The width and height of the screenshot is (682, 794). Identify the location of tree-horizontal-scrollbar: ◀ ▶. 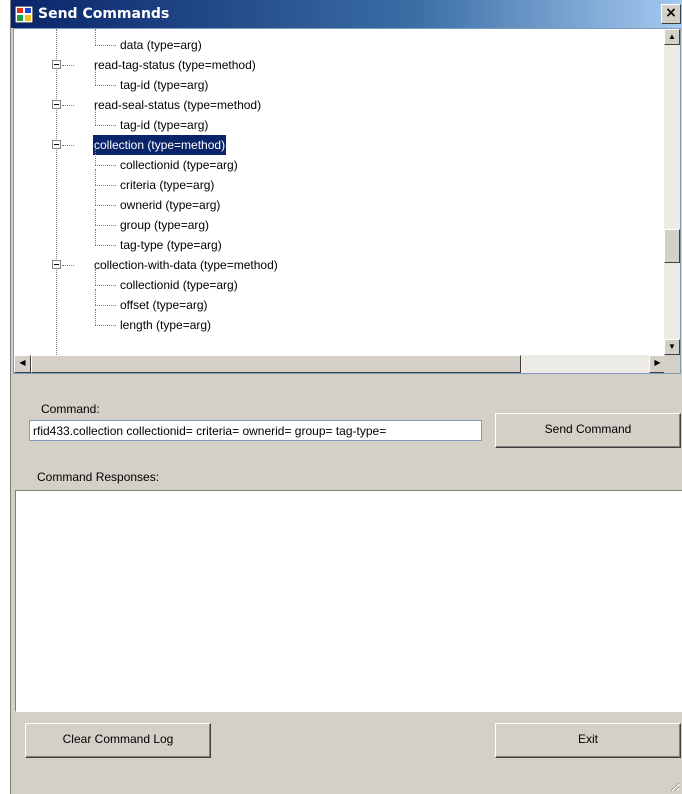
(340, 364).